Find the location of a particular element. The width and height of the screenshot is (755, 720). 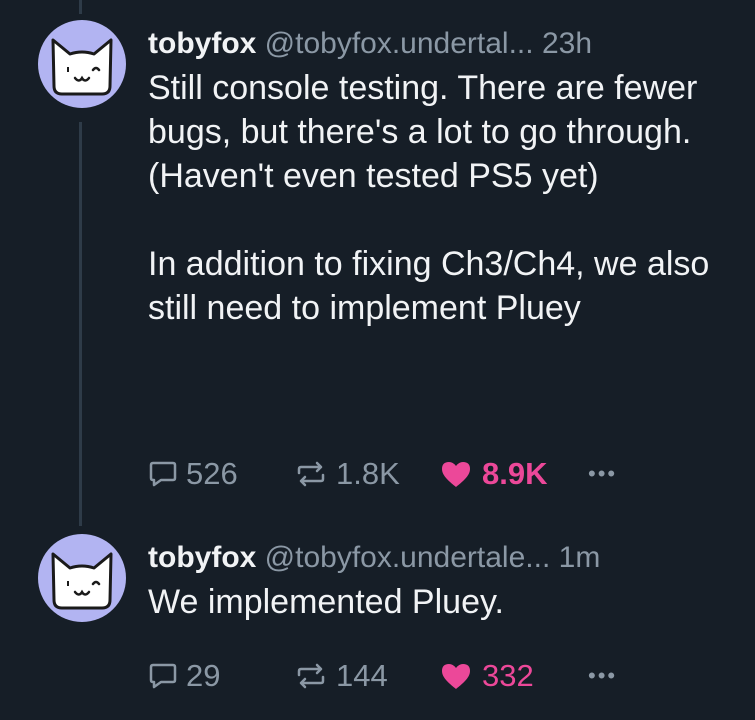

post-actions: 29 144 332 ••• is located at coordinates (382, 676).